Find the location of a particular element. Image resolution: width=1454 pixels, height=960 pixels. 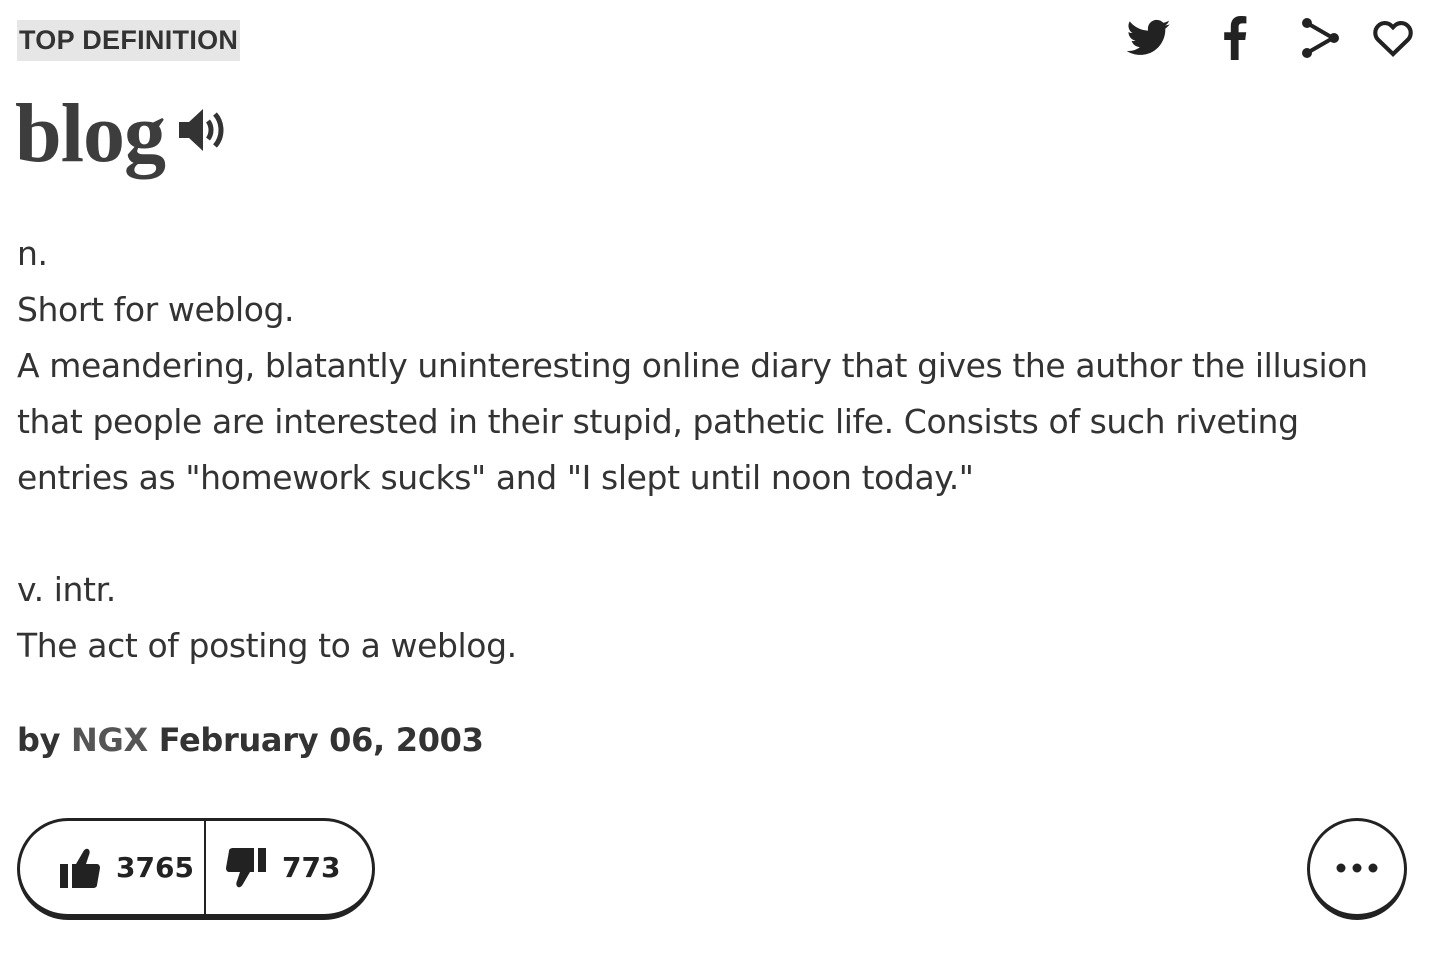

vote-group: 3765 773 is located at coordinates (196, 869).